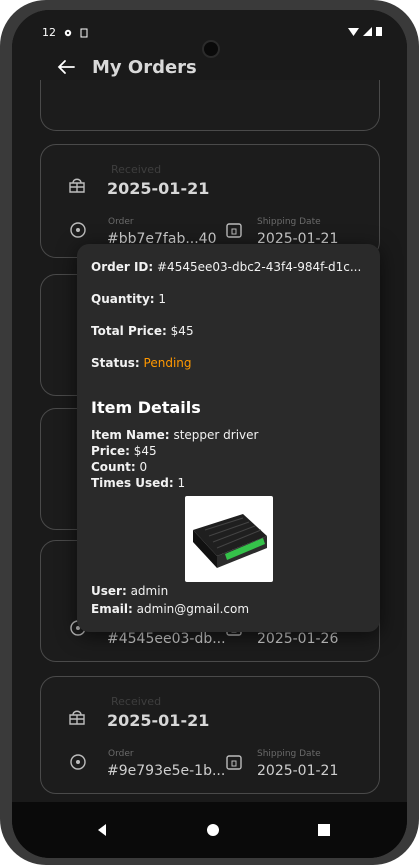 This screenshot has width=419, height=865. I want to click on page-title: My Orders, so click(144, 67).